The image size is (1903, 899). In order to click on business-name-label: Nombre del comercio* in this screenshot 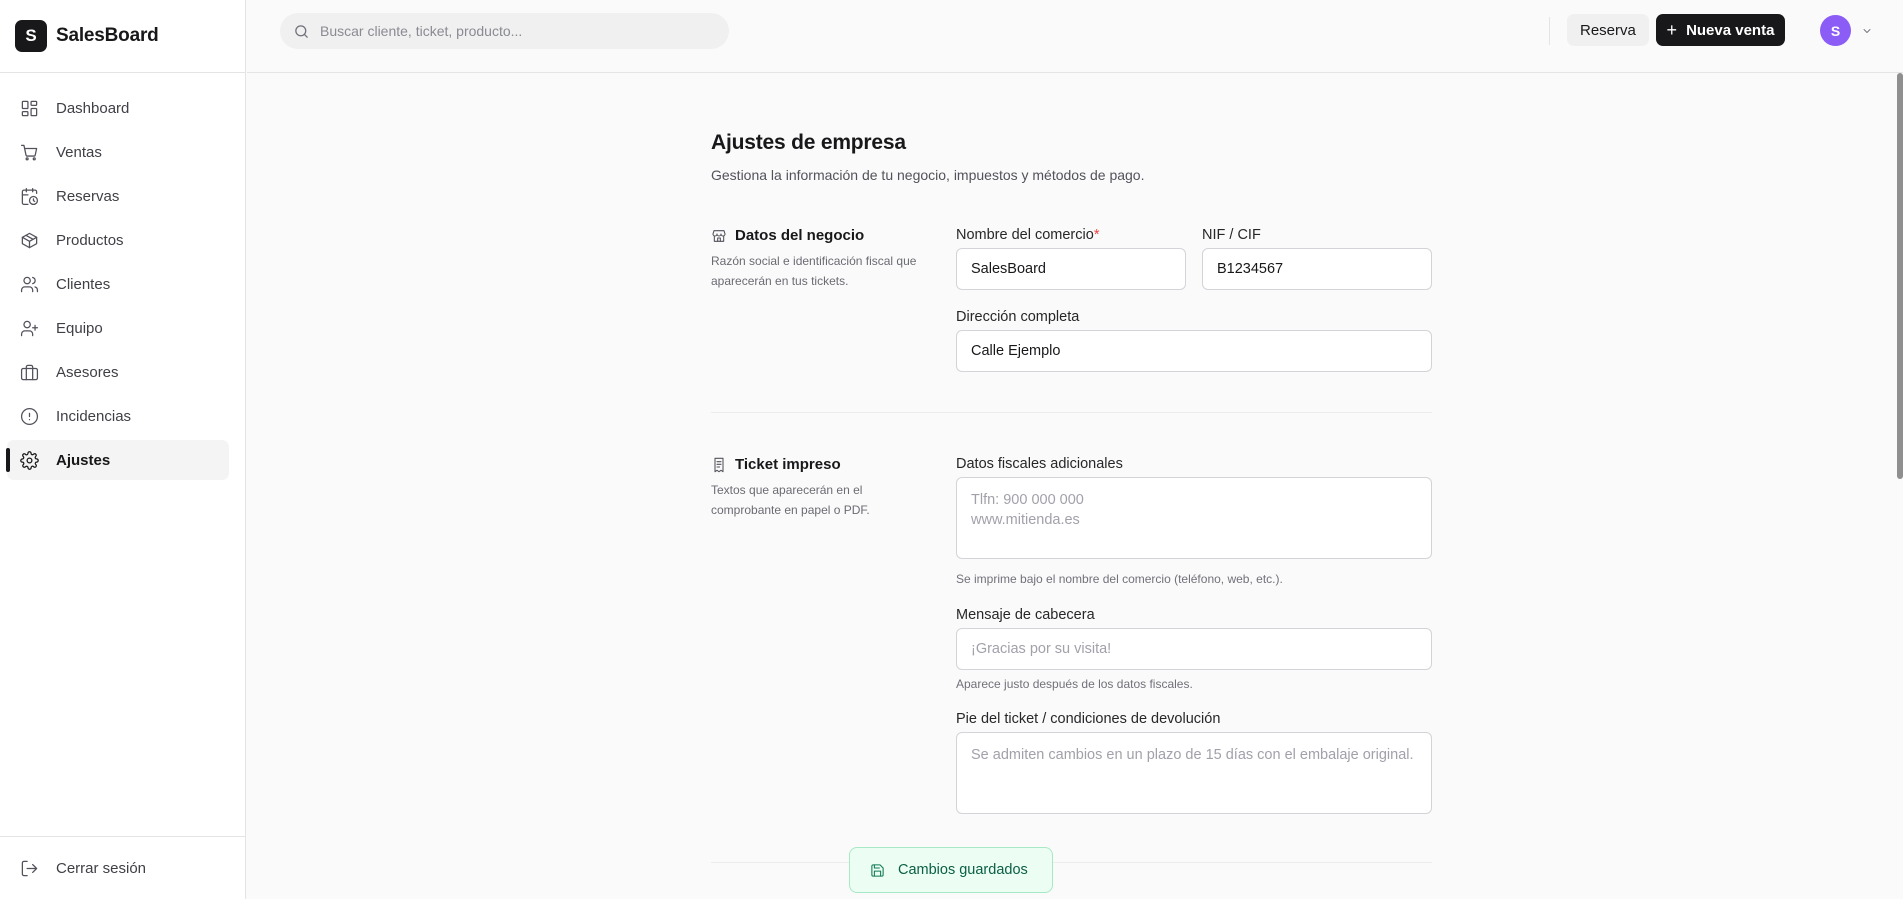, I will do `click(1027, 235)`.